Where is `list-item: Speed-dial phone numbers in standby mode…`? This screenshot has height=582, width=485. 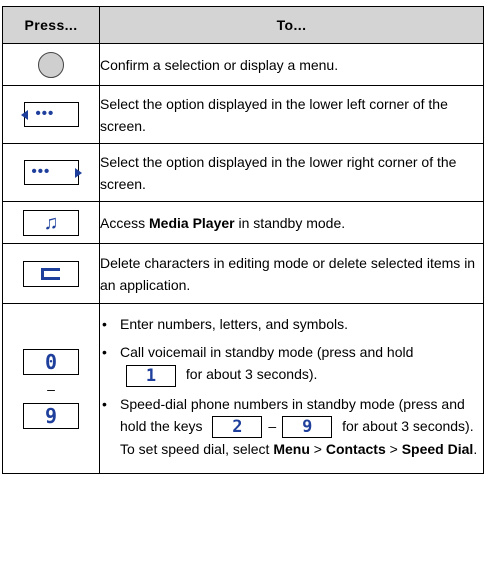 list-item: Speed-dial phone numbers in standby mode… is located at coordinates (292, 426).